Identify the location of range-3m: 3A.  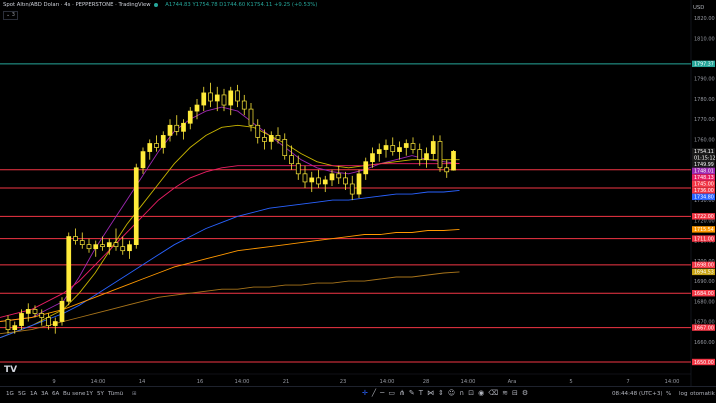
(44, 394).